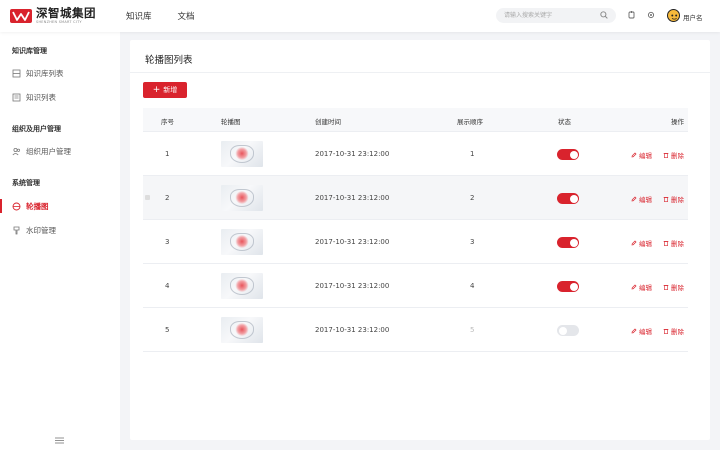 The width and height of the screenshot is (720, 450). What do you see at coordinates (472, 330) in the screenshot?
I see `row-display-order: 5` at bounding box center [472, 330].